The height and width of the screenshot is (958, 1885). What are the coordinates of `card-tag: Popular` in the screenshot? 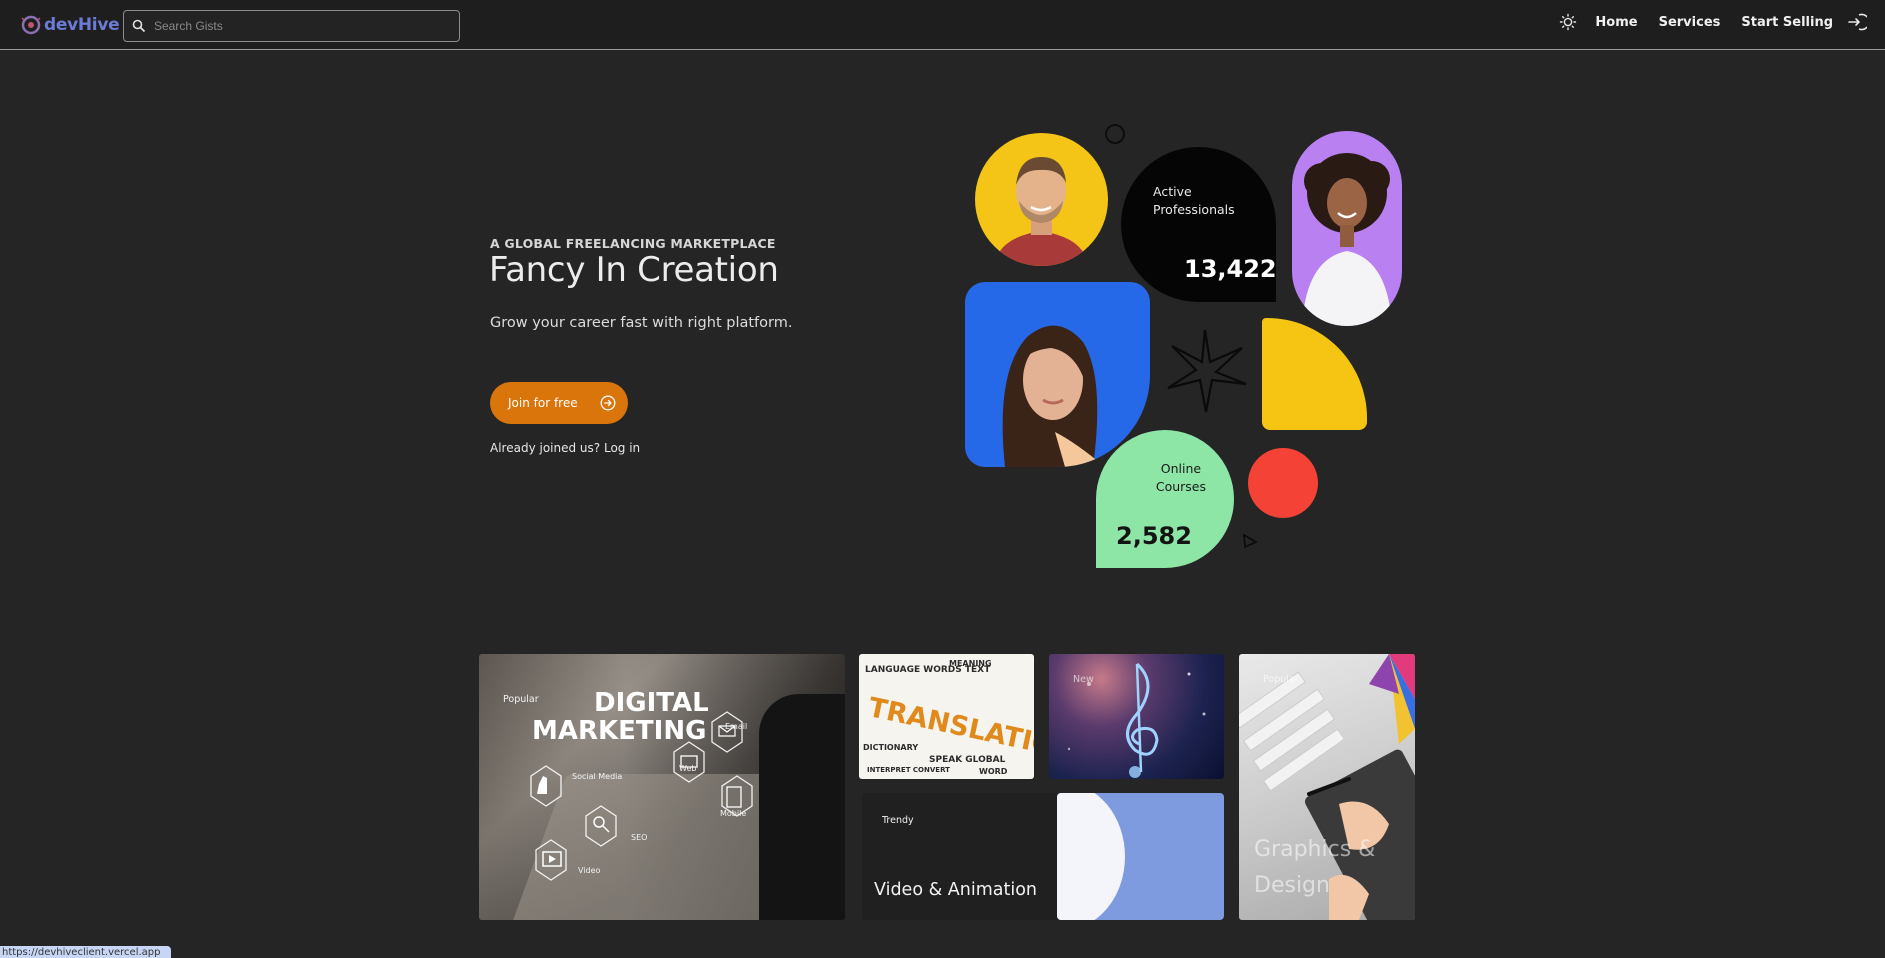 It's located at (1281, 679).